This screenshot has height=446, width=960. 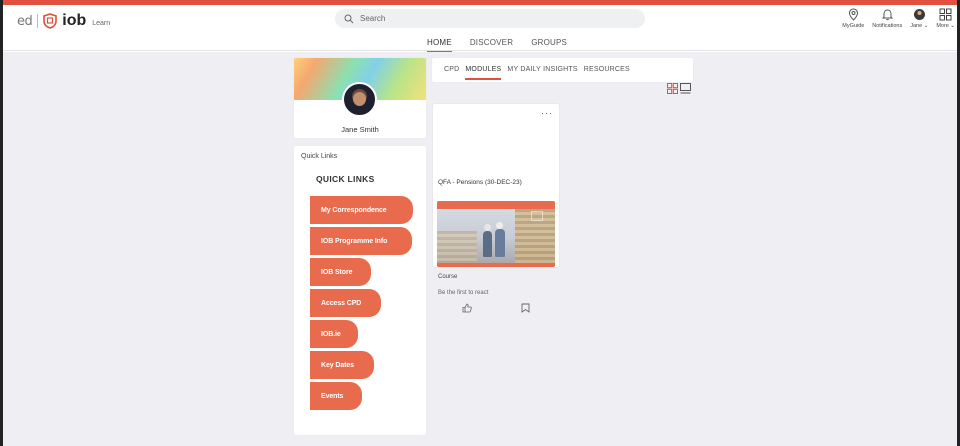 I want to click on tab-discover: DISCOVER, so click(x=491, y=45).